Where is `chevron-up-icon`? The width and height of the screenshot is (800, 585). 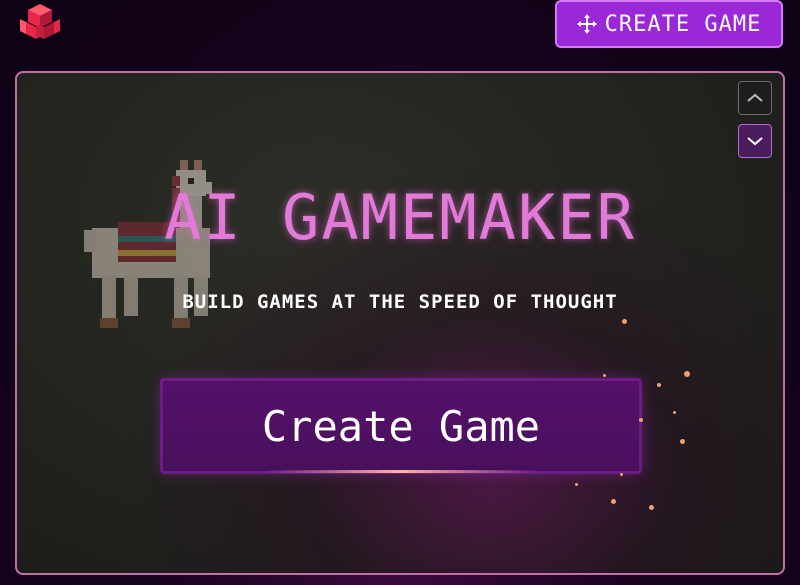
chevron-up-icon is located at coordinates (755, 97).